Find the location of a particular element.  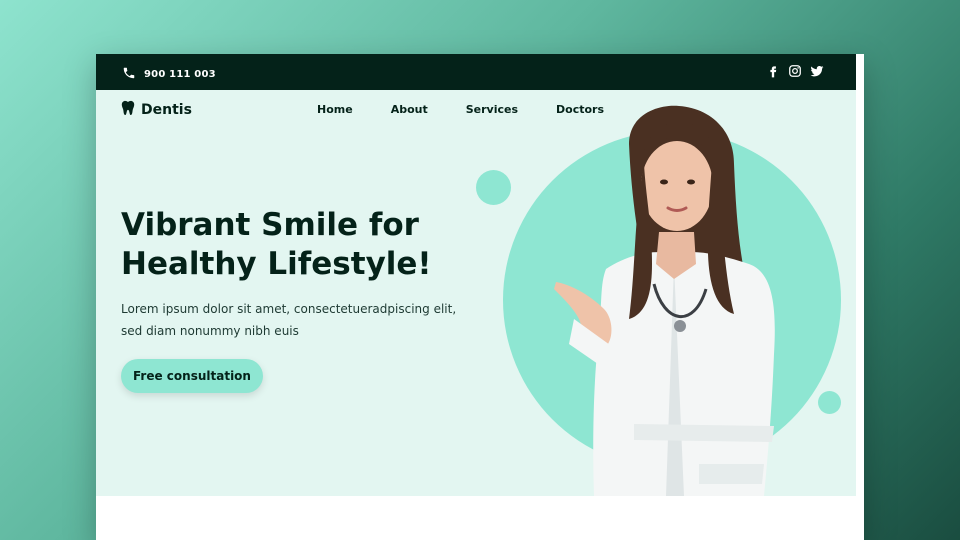

phone-contact: 900 111 003 is located at coordinates (169, 74).